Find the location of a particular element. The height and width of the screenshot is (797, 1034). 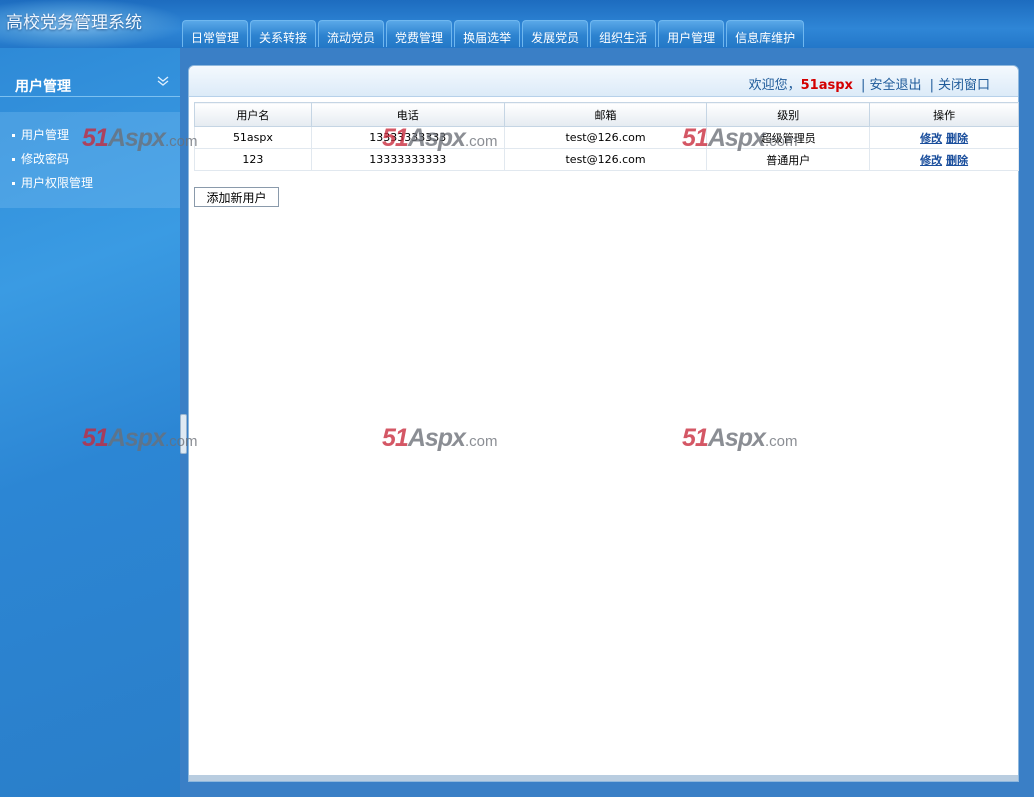

sidebar-item-change-password: 修改密码 is located at coordinates (40, 158).